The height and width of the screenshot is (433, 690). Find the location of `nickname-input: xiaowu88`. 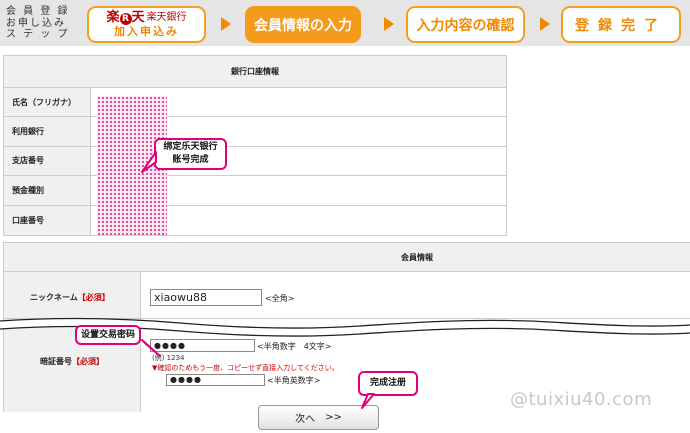

nickname-input: xiaowu88 is located at coordinates (206, 297).